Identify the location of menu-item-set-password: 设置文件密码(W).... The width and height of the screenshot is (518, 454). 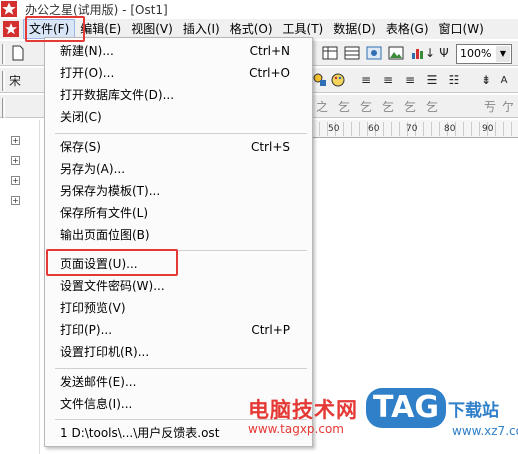
(178, 286).